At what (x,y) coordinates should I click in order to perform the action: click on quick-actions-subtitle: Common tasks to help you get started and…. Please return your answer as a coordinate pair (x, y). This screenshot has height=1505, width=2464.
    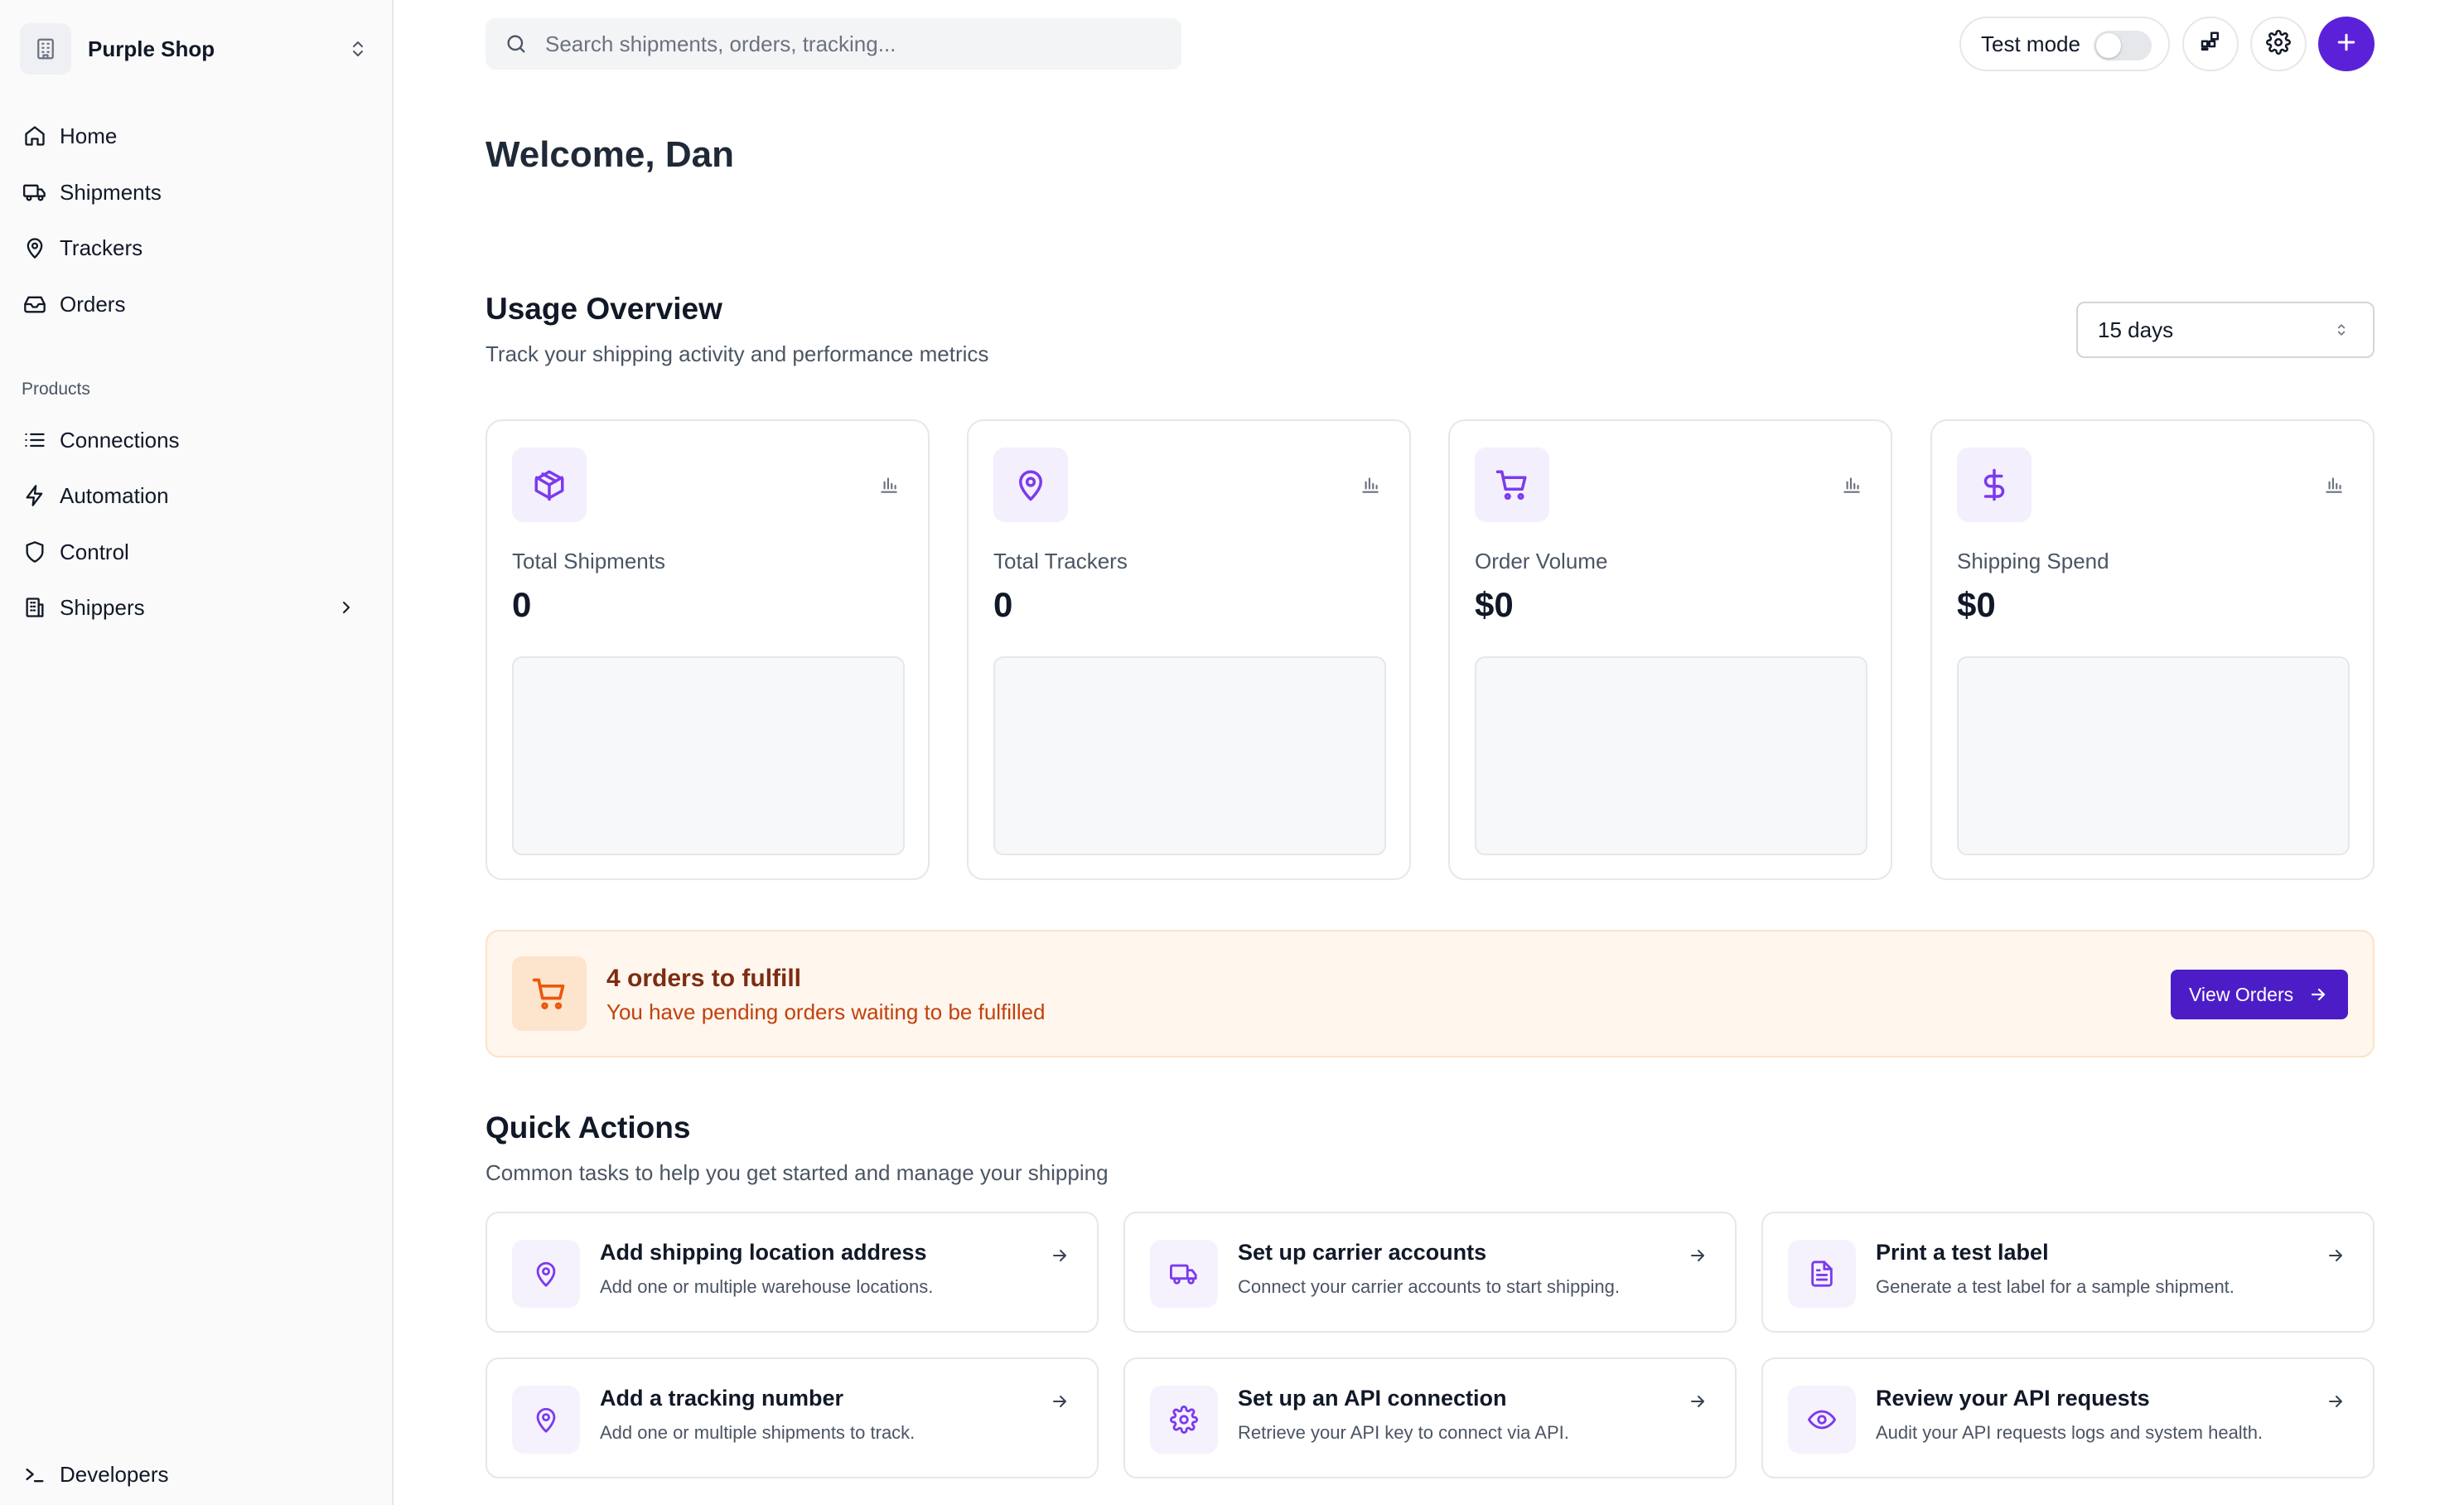
    Looking at the image, I should click on (797, 1172).